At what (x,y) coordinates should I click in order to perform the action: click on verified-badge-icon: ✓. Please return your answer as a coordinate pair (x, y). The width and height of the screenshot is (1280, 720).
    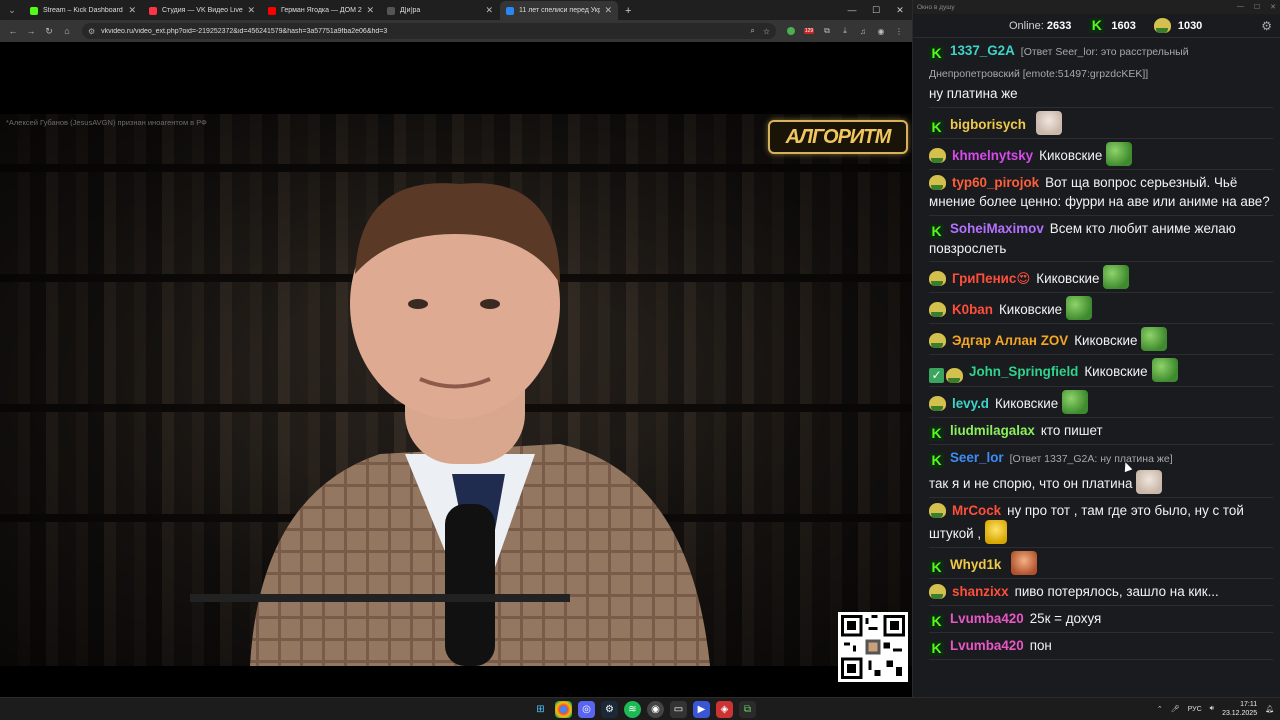
    Looking at the image, I should click on (936, 375).